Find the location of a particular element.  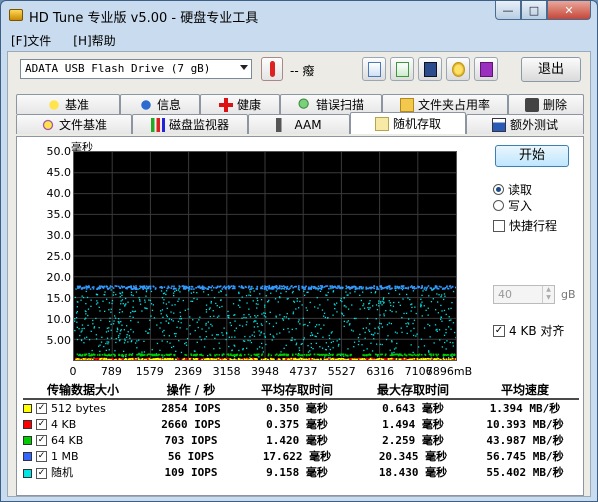

maximize-button: □ is located at coordinates (534, 10).